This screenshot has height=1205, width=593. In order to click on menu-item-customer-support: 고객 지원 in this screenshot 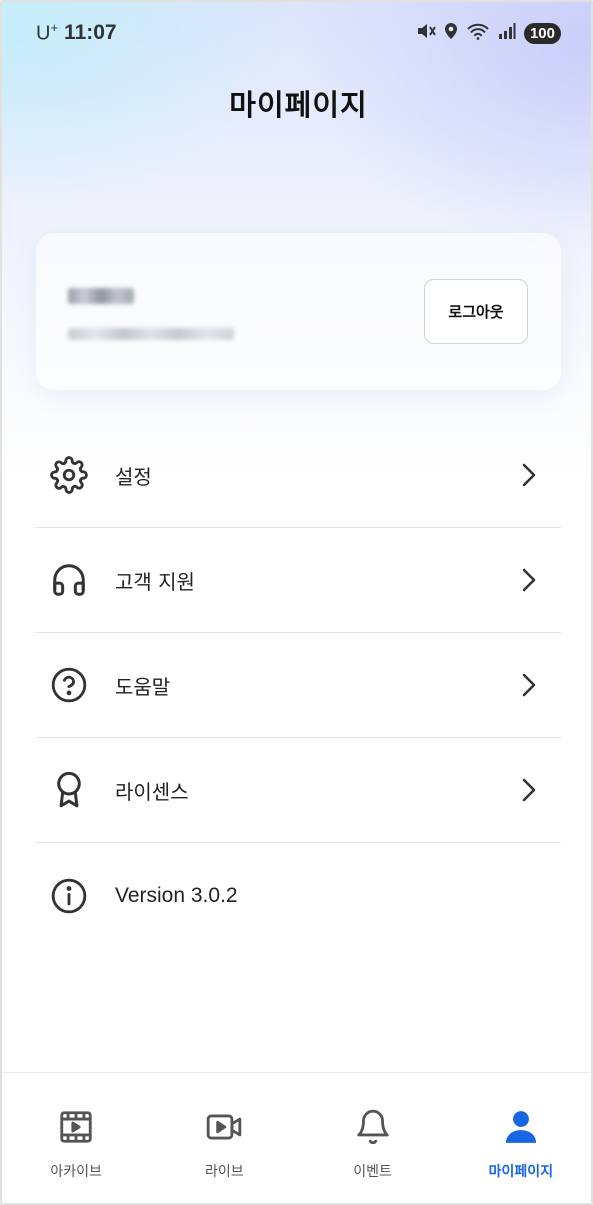, I will do `click(298, 580)`.